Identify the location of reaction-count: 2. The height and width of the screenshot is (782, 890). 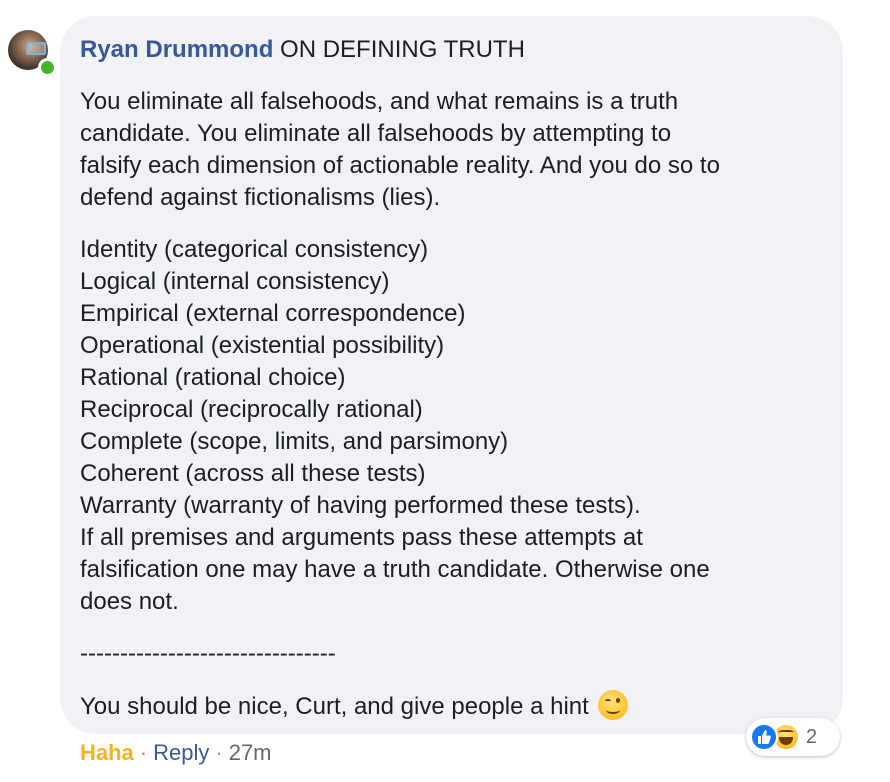
(812, 736).